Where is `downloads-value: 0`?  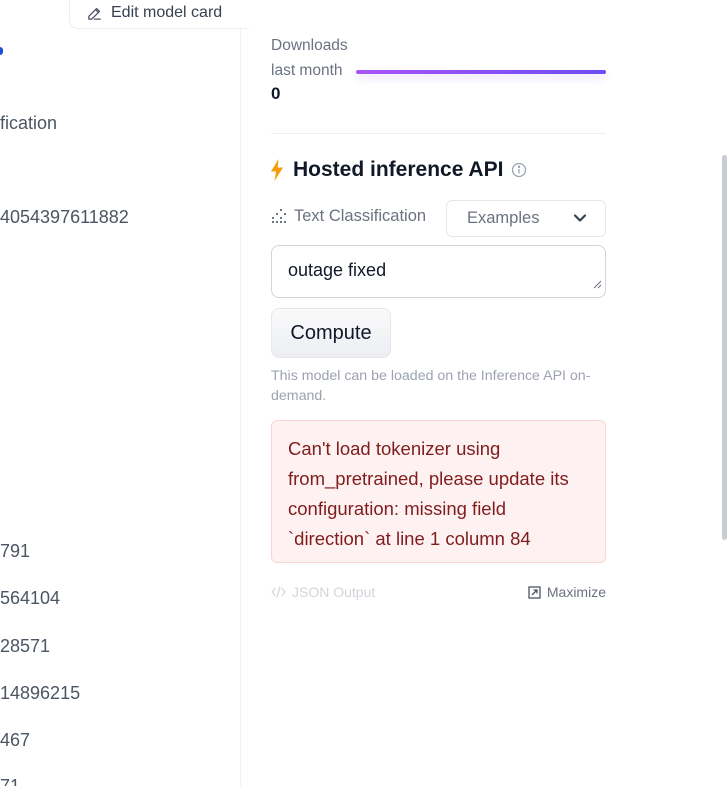 downloads-value: 0 is located at coordinates (276, 93).